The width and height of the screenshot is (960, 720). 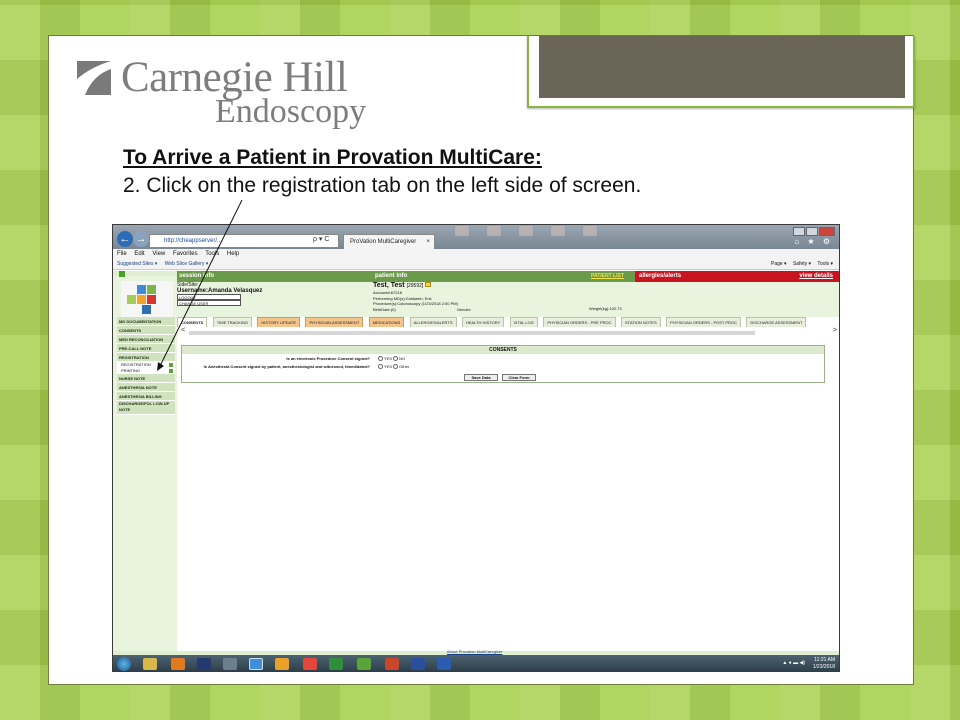 What do you see at coordinates (389, 241) in the screenshot?
I see `browser-tab: ProVation MultiCaregiver ×` at bounding box center [389, 241].